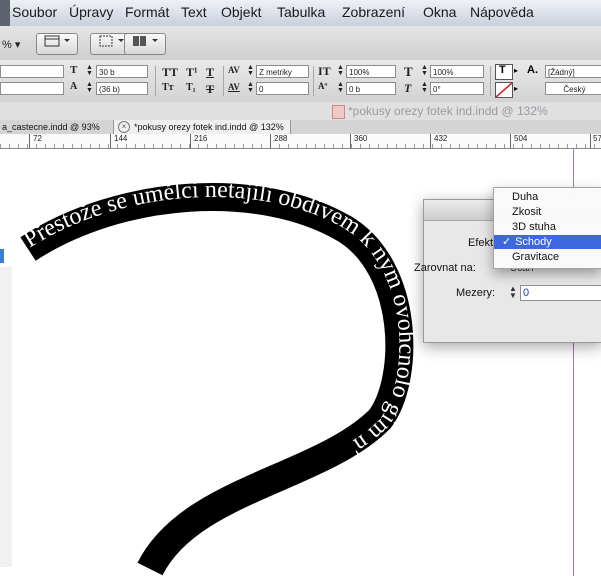 This screenshot has width=601, height=576. What do you see at coordinates (532, 70) in the screenshot?
I see `character-style-icon: A.` at bounding box center [532, 70].